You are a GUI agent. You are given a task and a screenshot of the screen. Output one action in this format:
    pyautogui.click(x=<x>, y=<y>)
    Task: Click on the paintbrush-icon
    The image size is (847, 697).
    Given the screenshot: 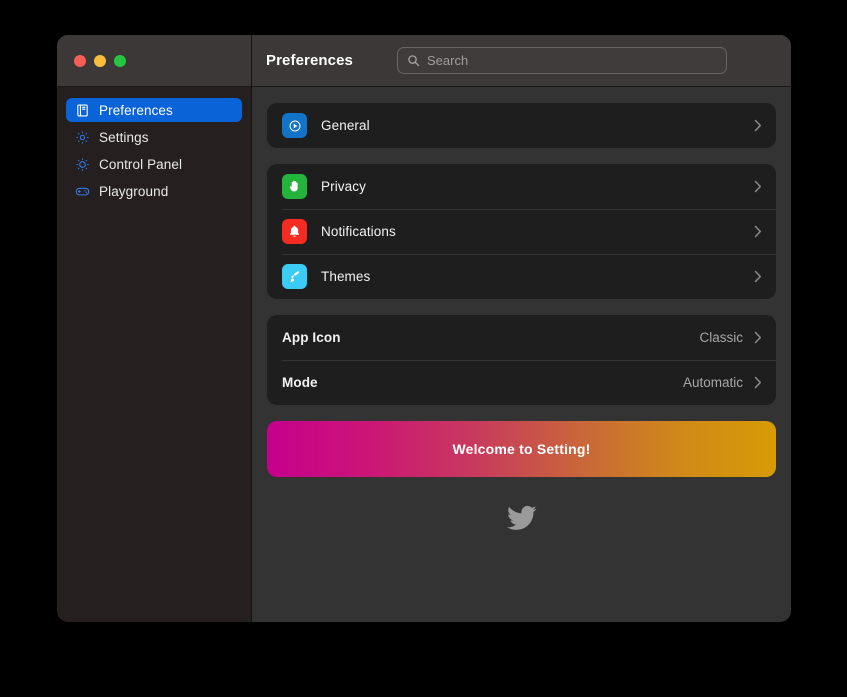 What is the action you would take?
    pyautogui.click(x=295, y=276)
    